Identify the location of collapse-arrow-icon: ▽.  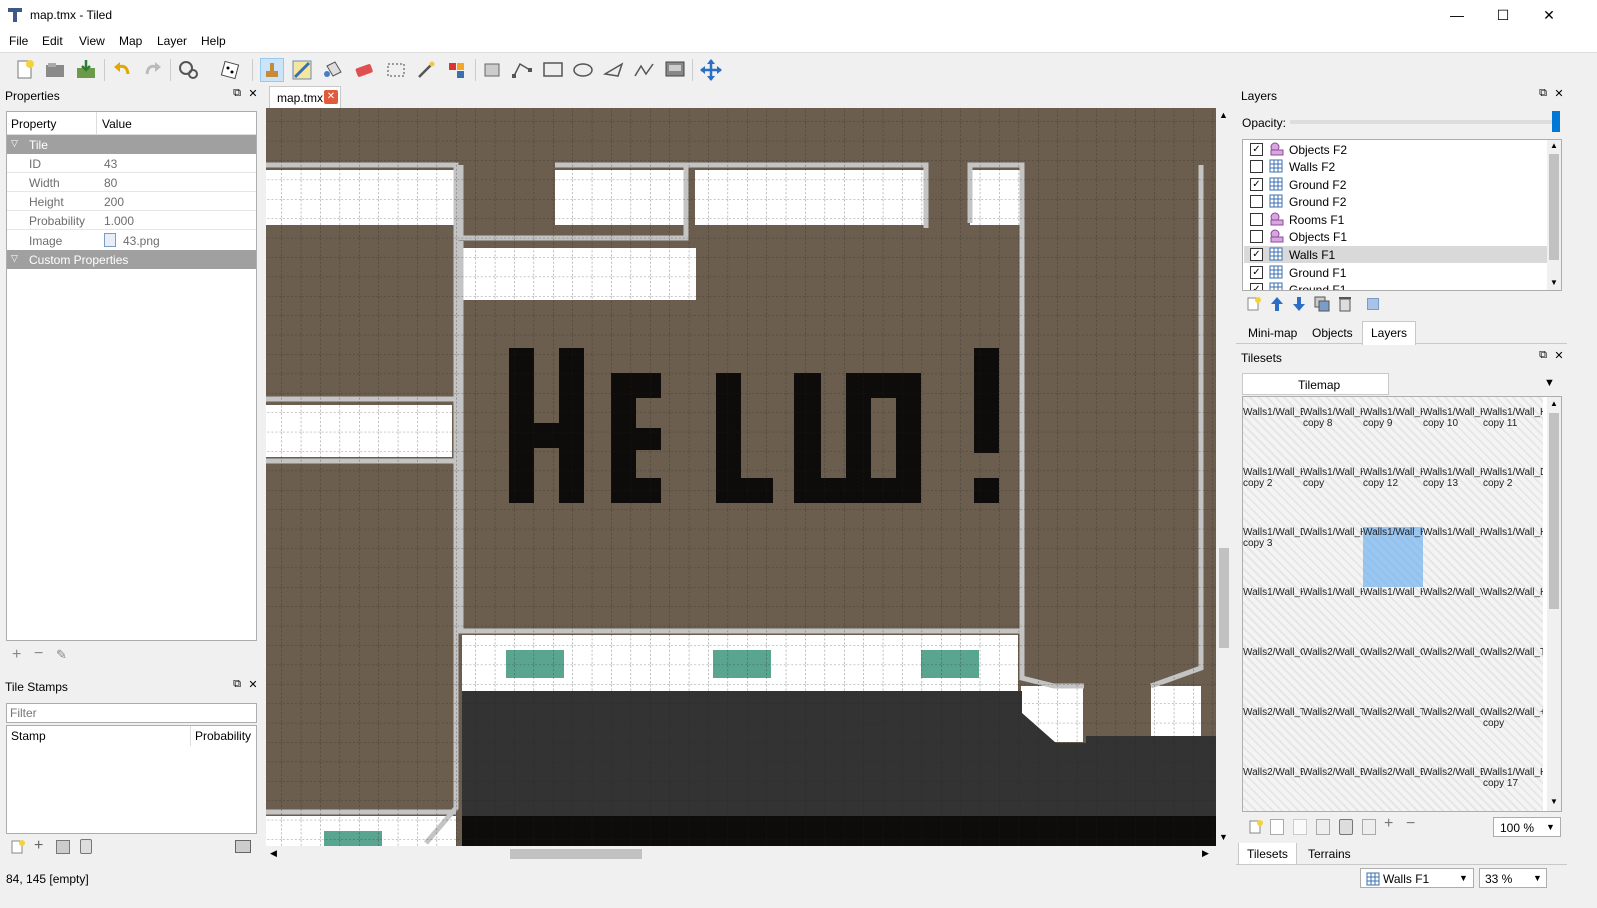
(14, 143).